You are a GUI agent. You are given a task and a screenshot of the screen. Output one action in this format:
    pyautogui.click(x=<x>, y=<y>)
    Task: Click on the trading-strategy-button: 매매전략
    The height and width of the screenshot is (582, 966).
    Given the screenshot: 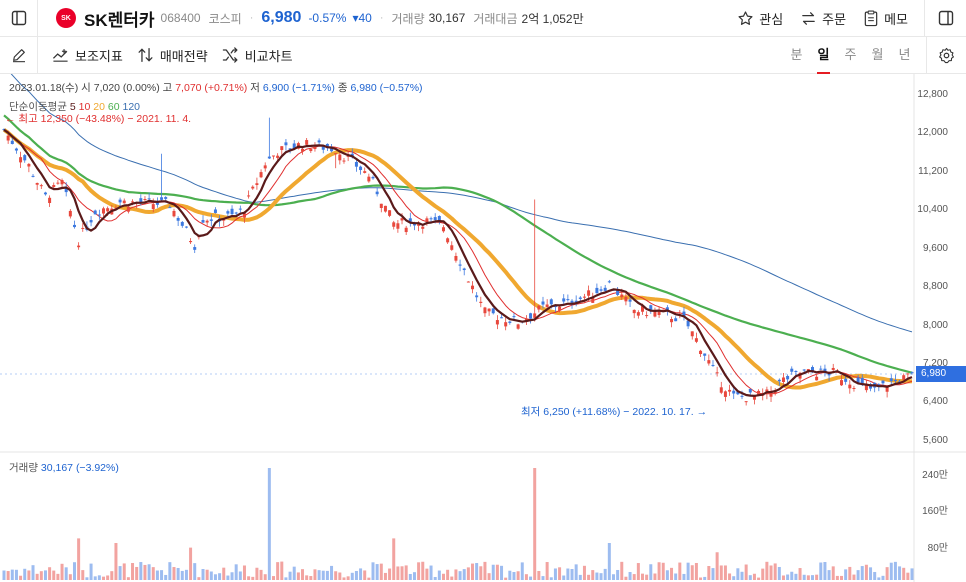 What is the action you would take?
    pyautogui.click(x=172, y=55)
    